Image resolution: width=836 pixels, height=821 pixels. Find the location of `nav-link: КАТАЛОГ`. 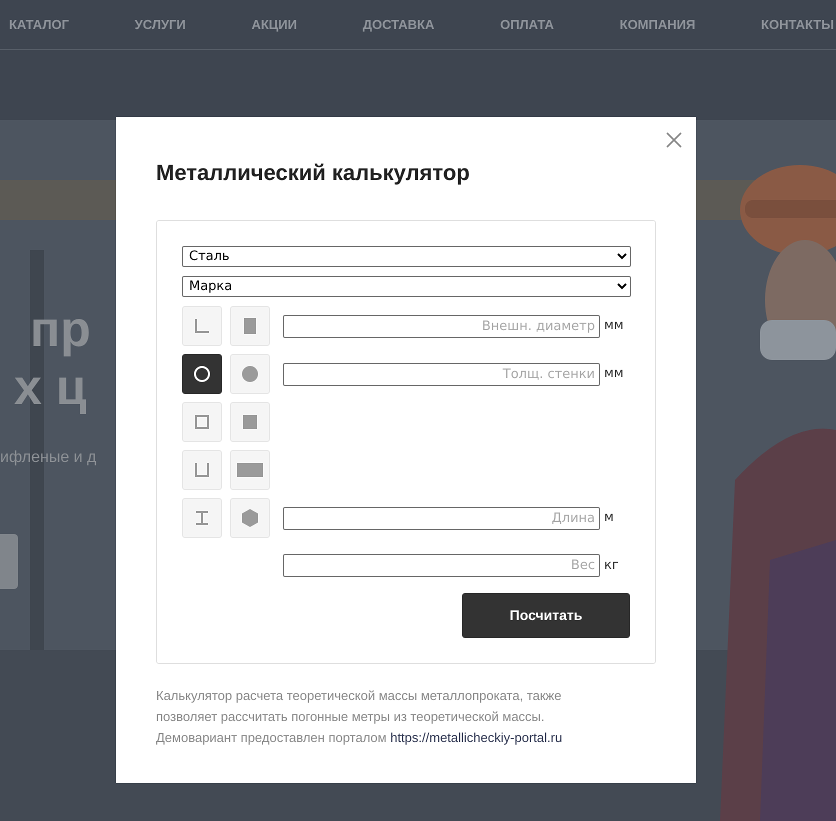

nav-link: КАТАЛОГ is located at coordinates (39, 24).